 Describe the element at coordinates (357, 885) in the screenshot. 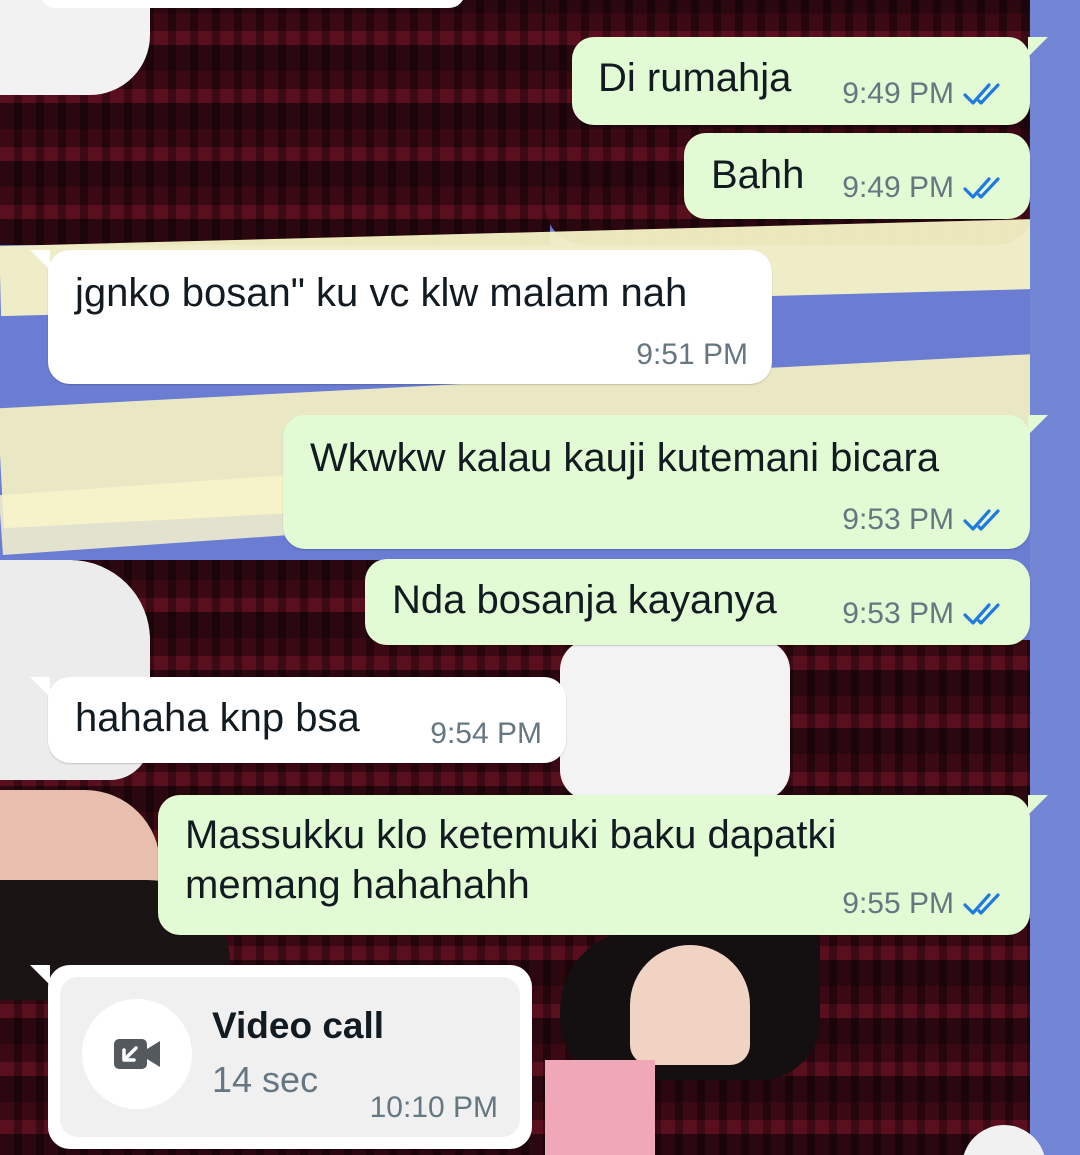

I see `message-text-line-2: memang hahahahh` at that location.